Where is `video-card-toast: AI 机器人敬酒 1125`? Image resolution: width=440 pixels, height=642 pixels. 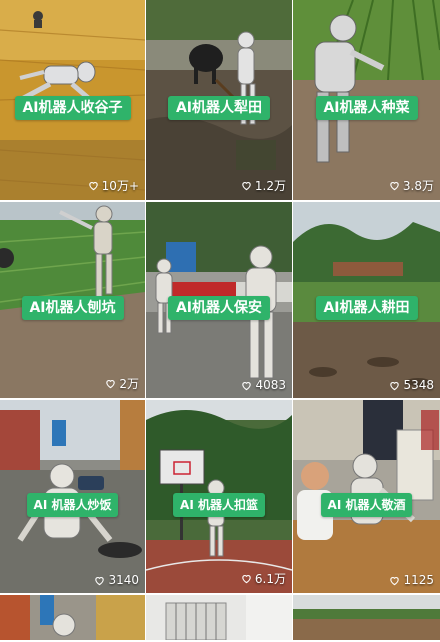 video-card-toast: AI 机器人敬酒 1125 is located at coordinates (366, 496).